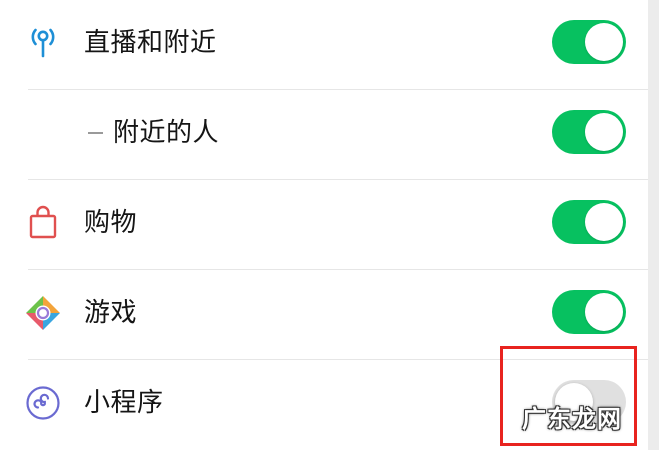 The height and width of the screenshot is (450, 659). I want to click on live-nearby-icon, so click(43, 43).